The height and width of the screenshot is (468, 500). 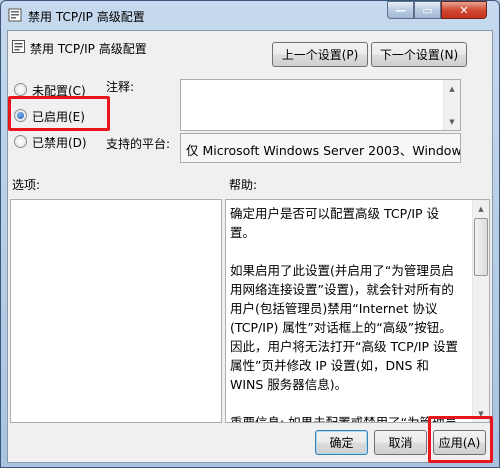 What do you see at coordinates (86, 17) in the screenshot?
I see `window-title: 禁用 TCP/IP 高级配置` at bounding box center [86, 17].